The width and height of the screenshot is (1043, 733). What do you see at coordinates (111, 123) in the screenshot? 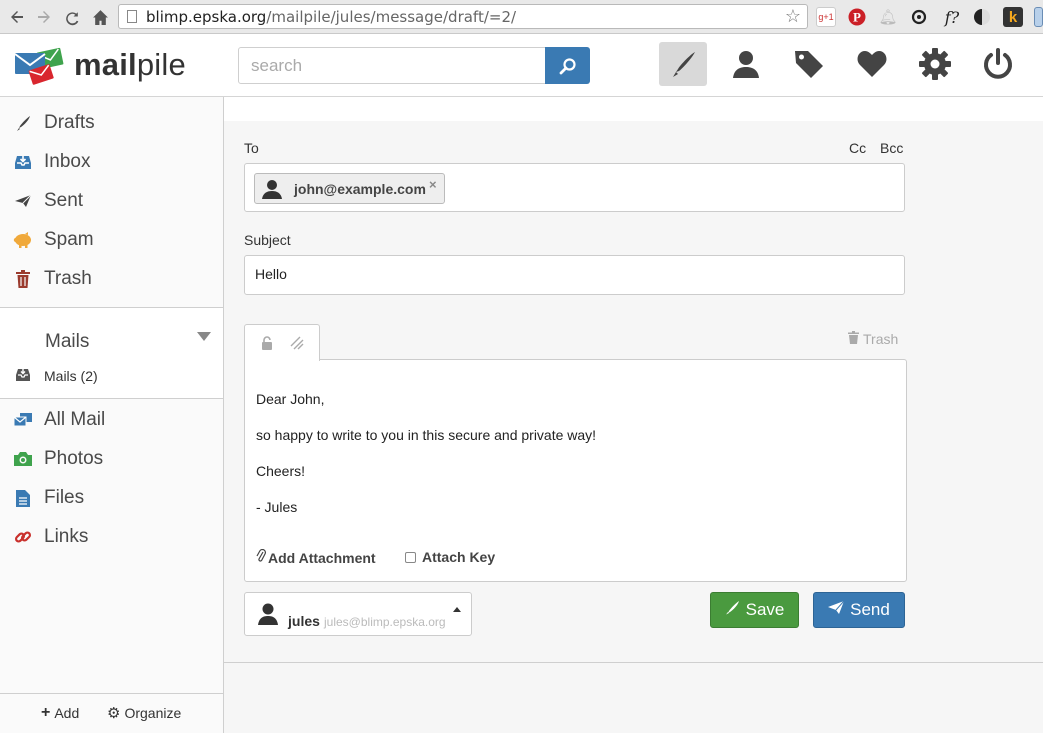
I see `sidebar-item-drafts: Drafts` at bounding box center [111, 123].